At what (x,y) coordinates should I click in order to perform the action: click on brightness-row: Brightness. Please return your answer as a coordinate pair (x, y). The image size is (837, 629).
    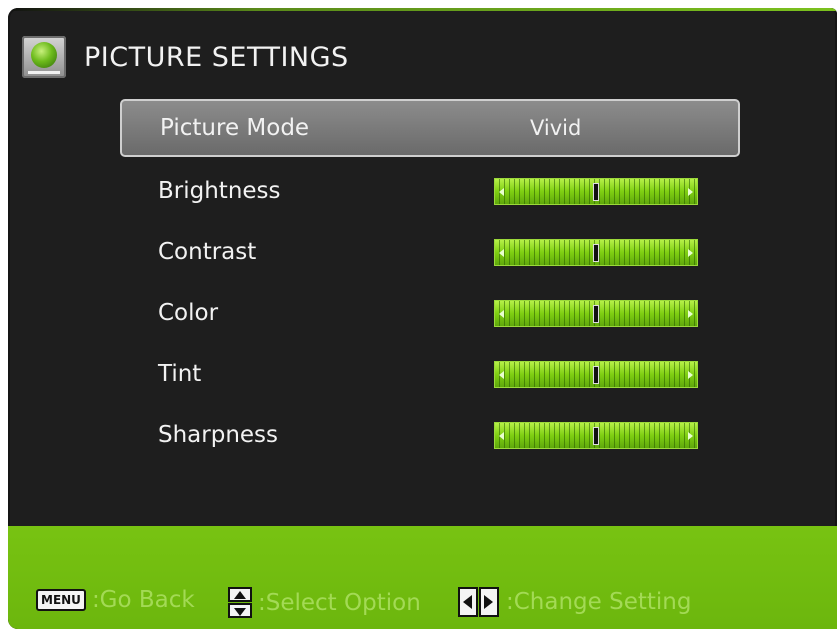
    Looking at the image, I should click on (430, 191).